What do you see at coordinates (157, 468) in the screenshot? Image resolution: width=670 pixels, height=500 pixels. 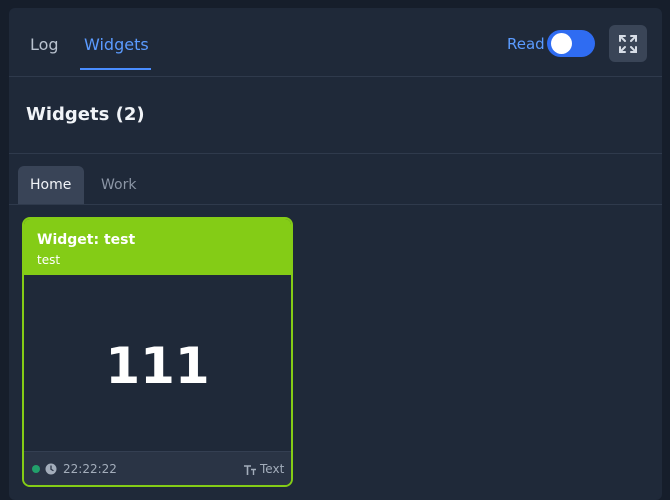 I see `widget-footer: 22:22:22 Text` at bounding box center [157, 468].